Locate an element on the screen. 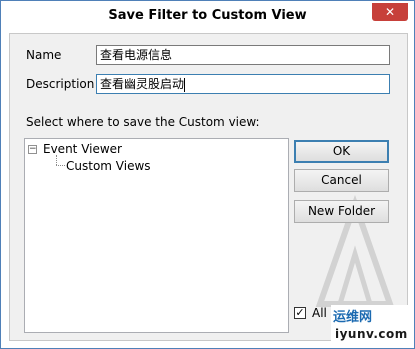  badge-title: 运维网 is located at coordinates (353, 317).